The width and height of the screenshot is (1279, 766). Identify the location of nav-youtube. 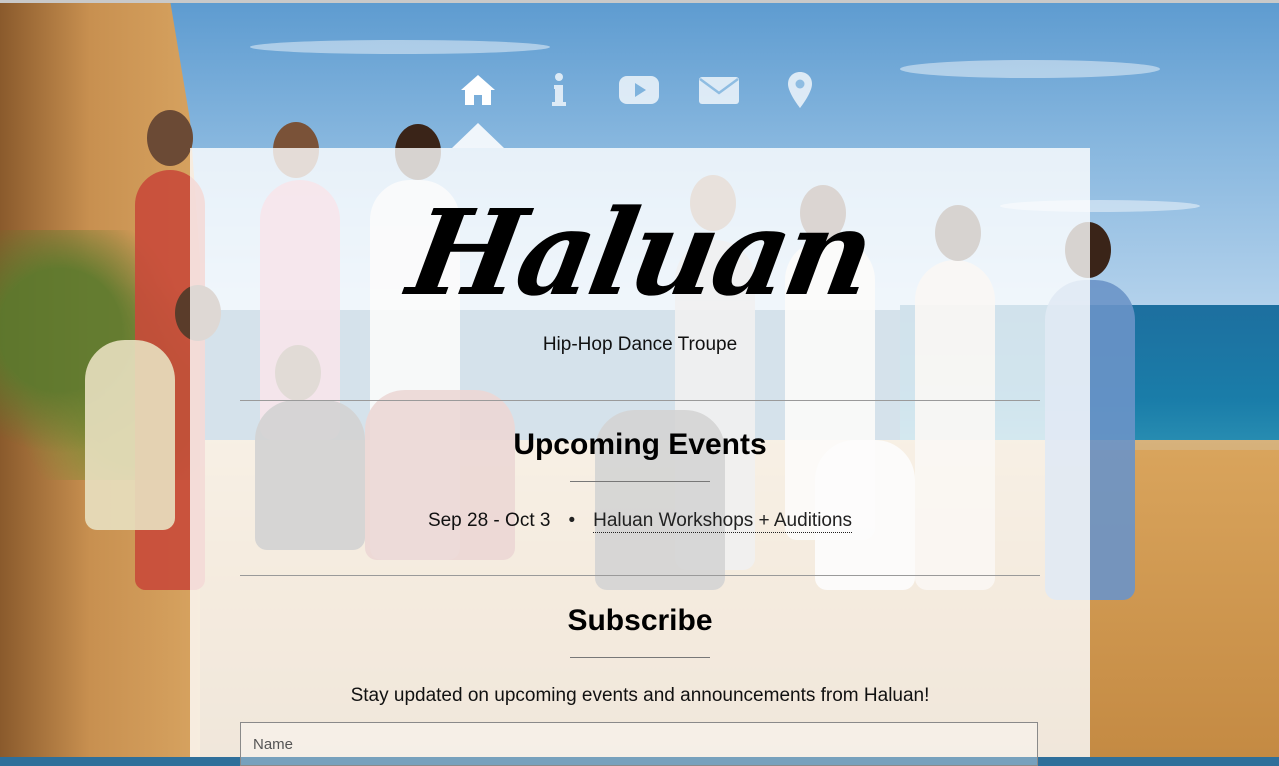
(639, 90).